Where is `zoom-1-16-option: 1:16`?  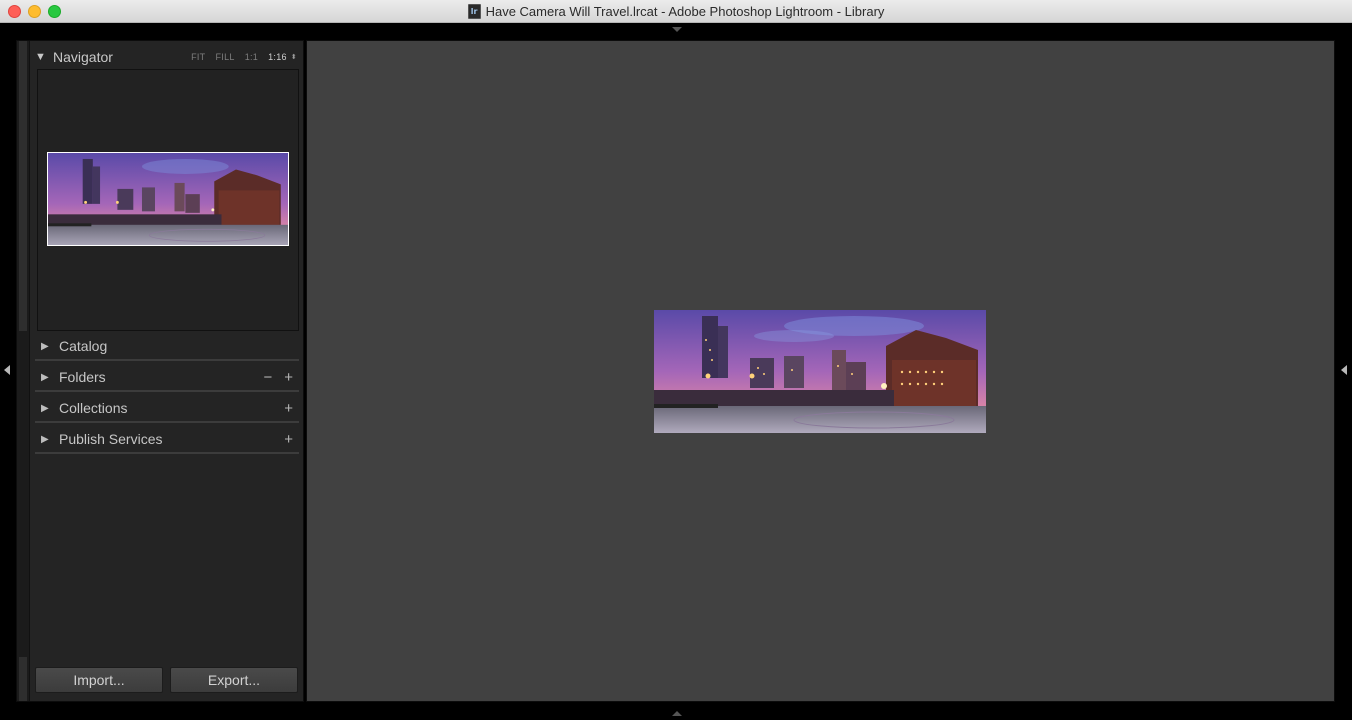
zoom-1-16-option: 1:16 is located at coordinates (277, 57).